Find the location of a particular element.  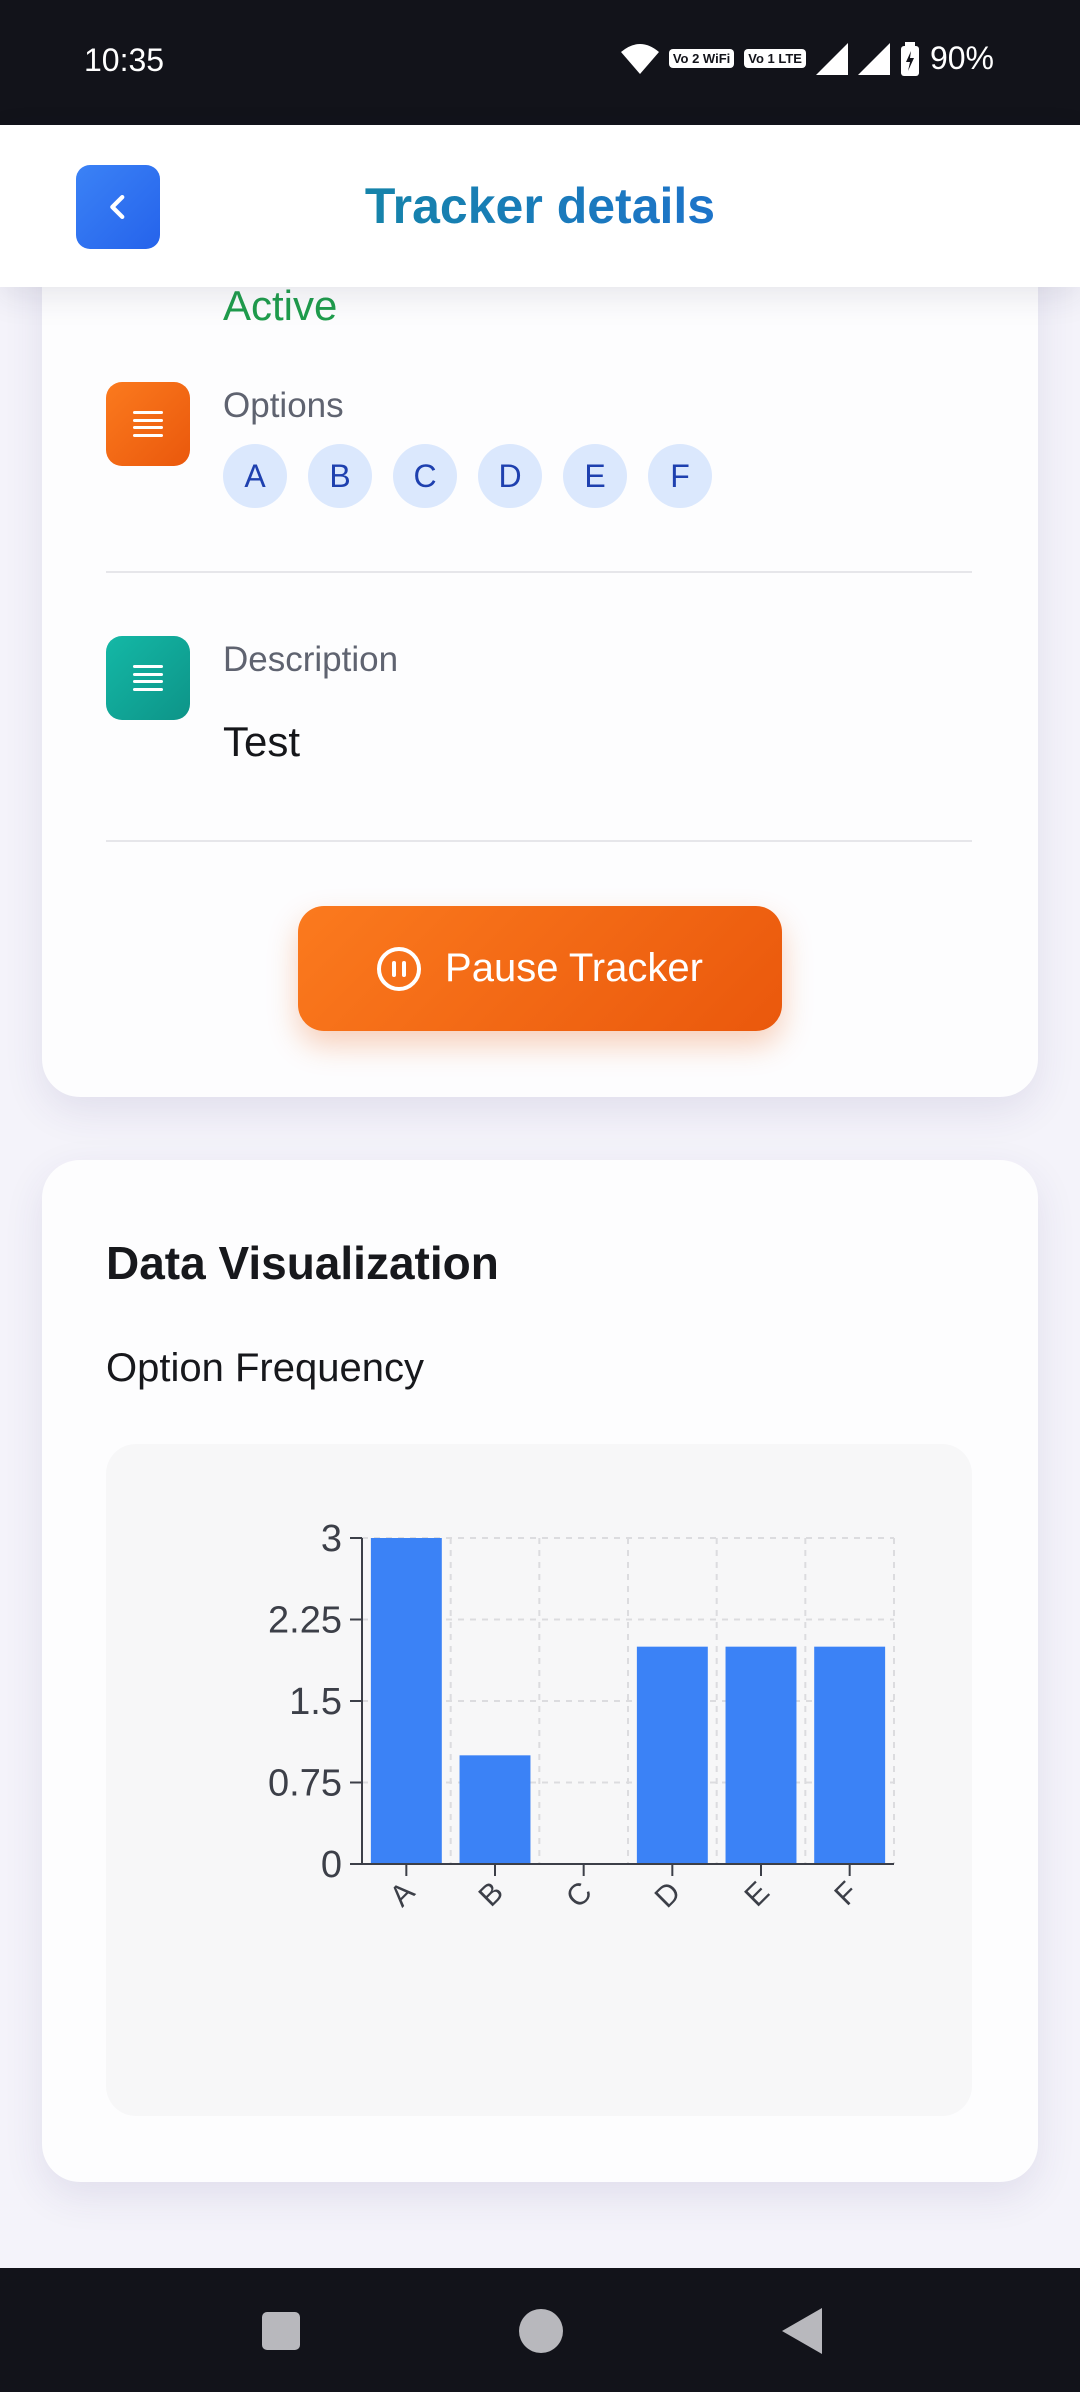

option-chip: F is located at coordinates (680, 476).